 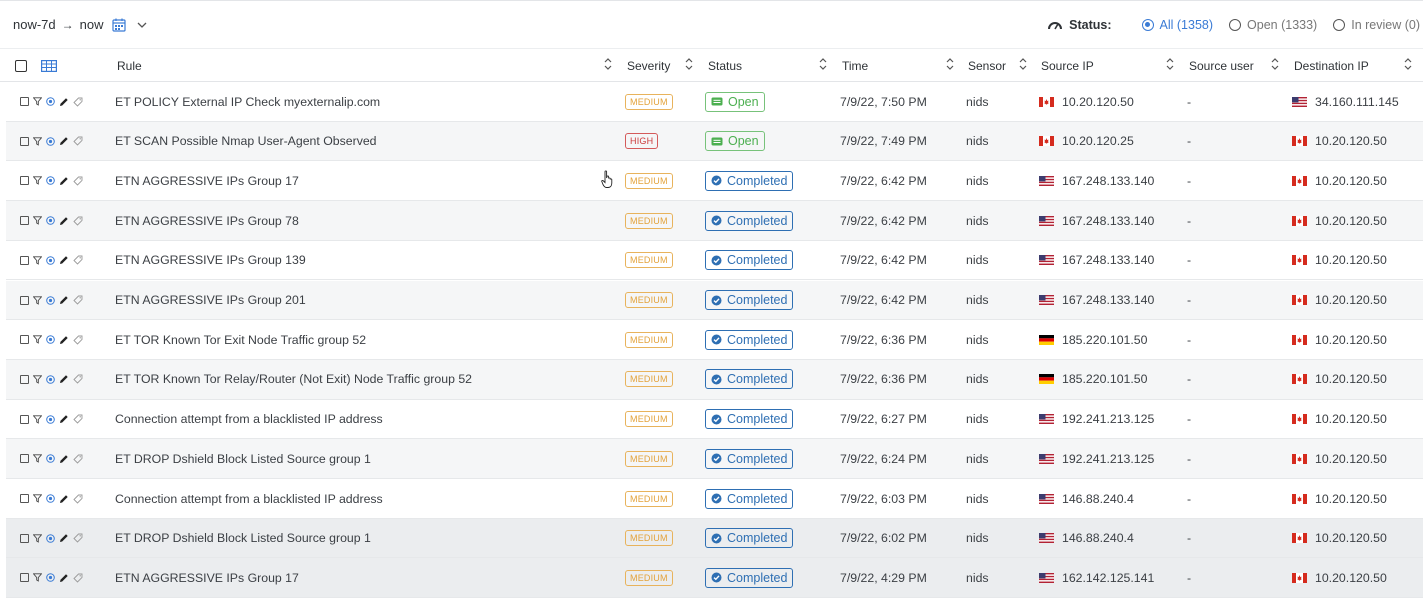 What do you see at coordinates (987, 66) in the screenshot?
I see `col-sensor: Sensor` at bounding box center [987, 66].